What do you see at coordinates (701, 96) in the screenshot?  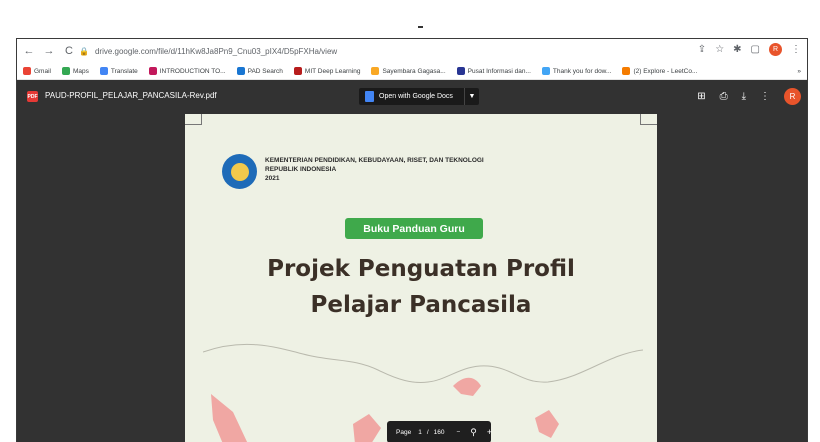 I see `add-shortcut-icon: ⊞` at bounding box center [701, 96].